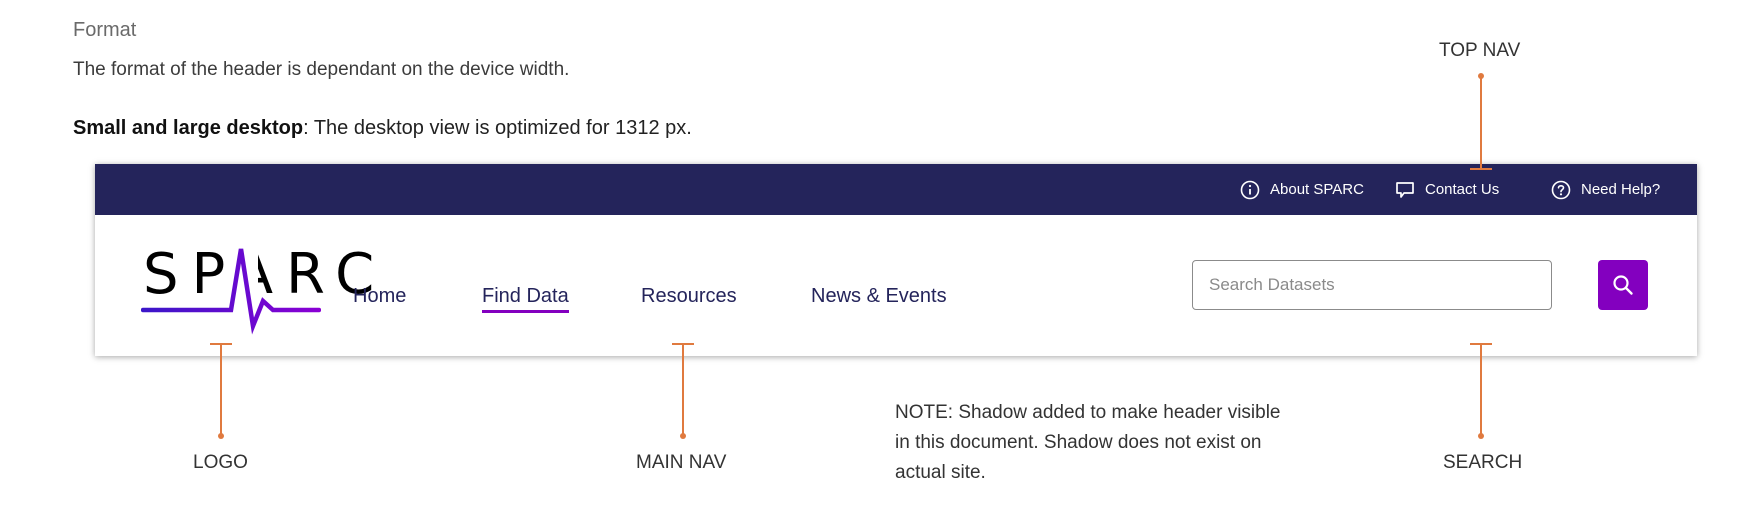 The image size is (1764, 514). What do you see at coordinates (1481, 169) in the screenshot?
I see `callout-tick` at bounding box center [1481, 169].